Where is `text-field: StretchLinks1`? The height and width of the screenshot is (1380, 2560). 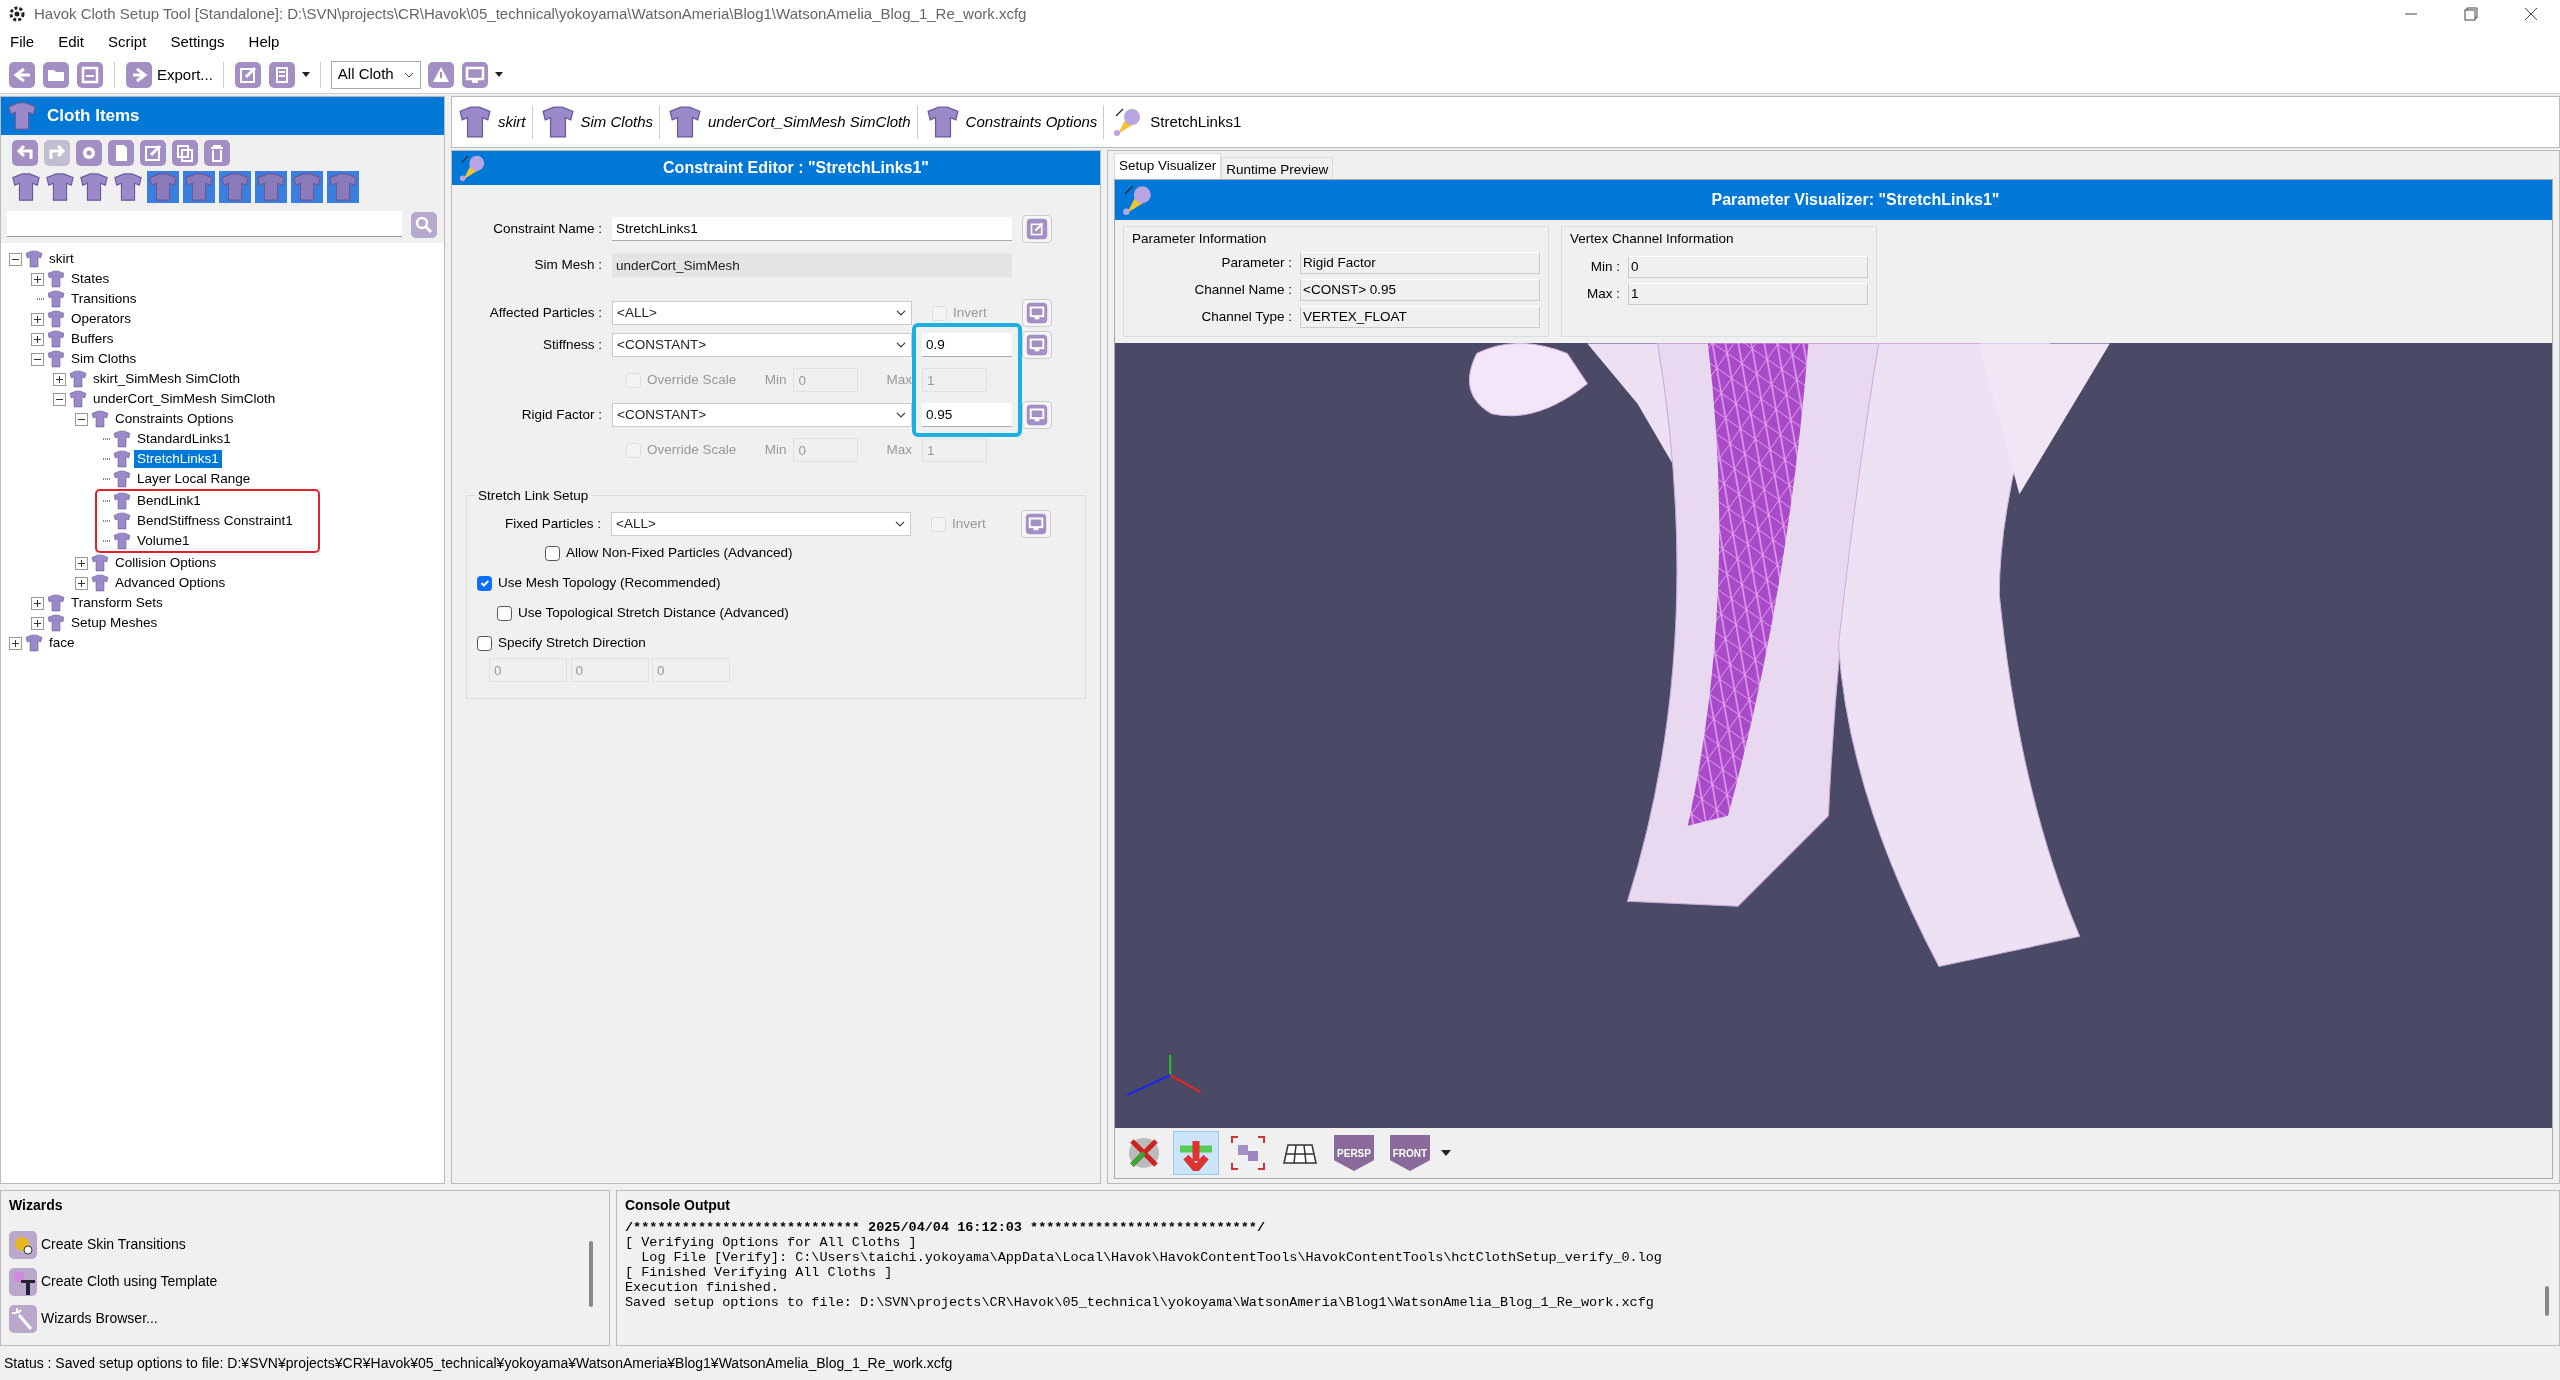
text-field: StretchLinks1 is located at coordinates (812, 229).